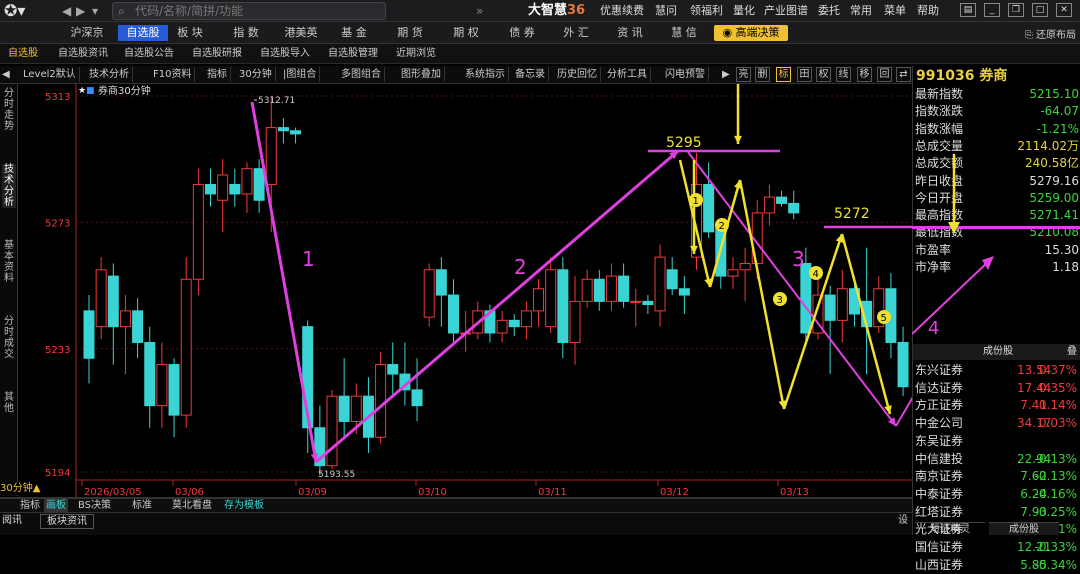 The height and width of the screenshot is (574, 1080). What do you see at coordinates (30, 505) in the screenshot?
I see `tab-indicator: 指标` at bounding box center [30, 505].